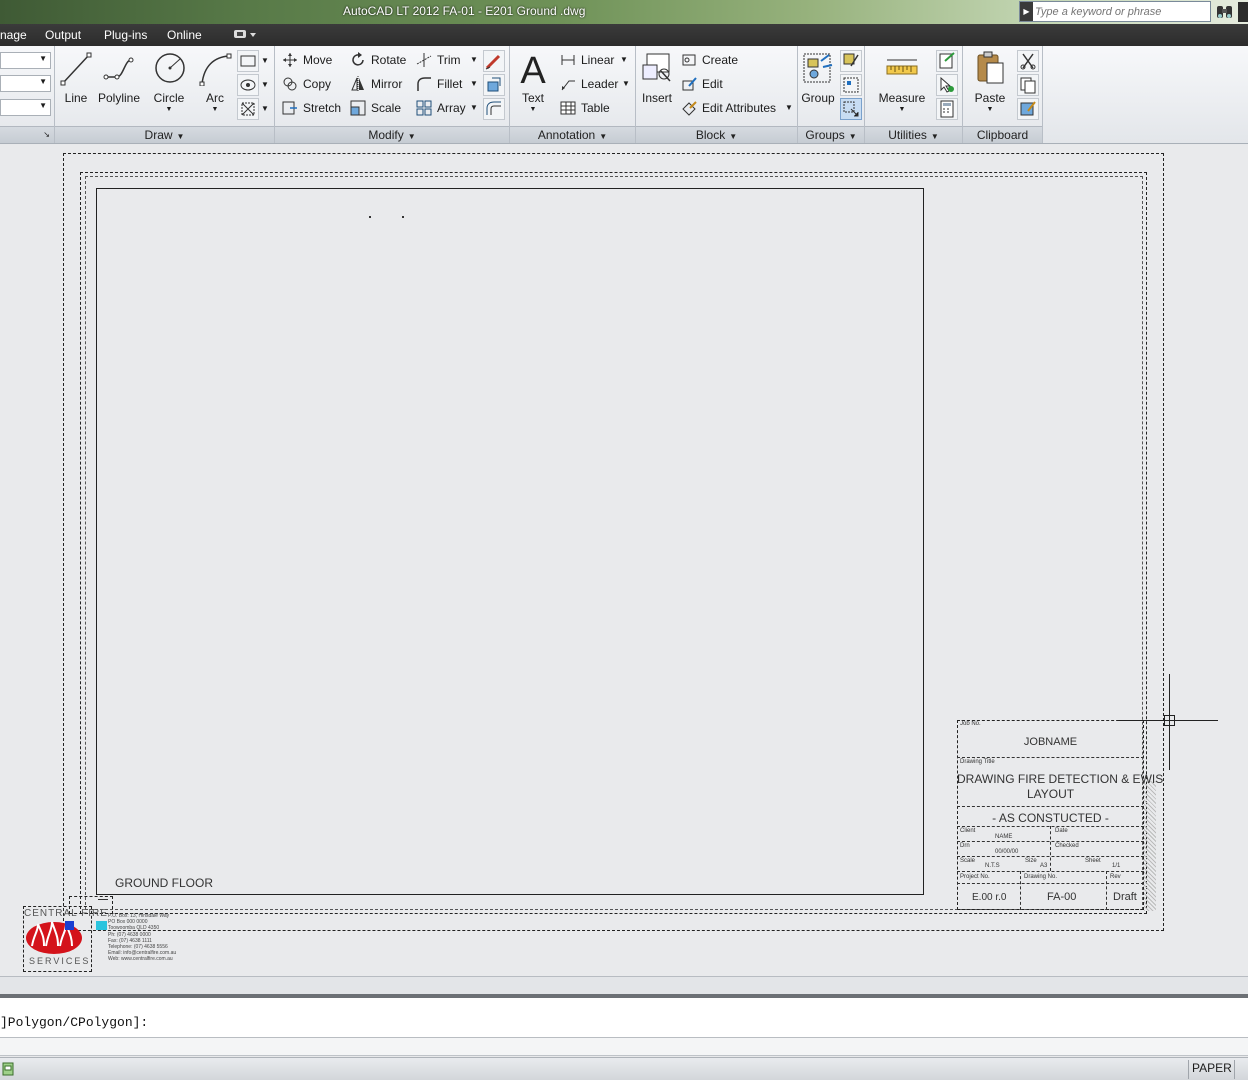  I want to click on edit-label: Edit, so click(712, 84).